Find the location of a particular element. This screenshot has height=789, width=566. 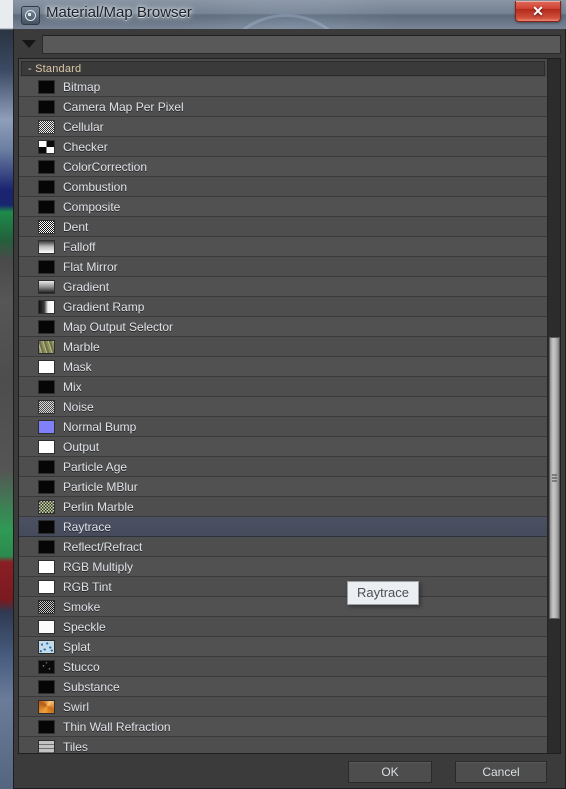

list-item-label: Marble is located at coordinates (81, 346).